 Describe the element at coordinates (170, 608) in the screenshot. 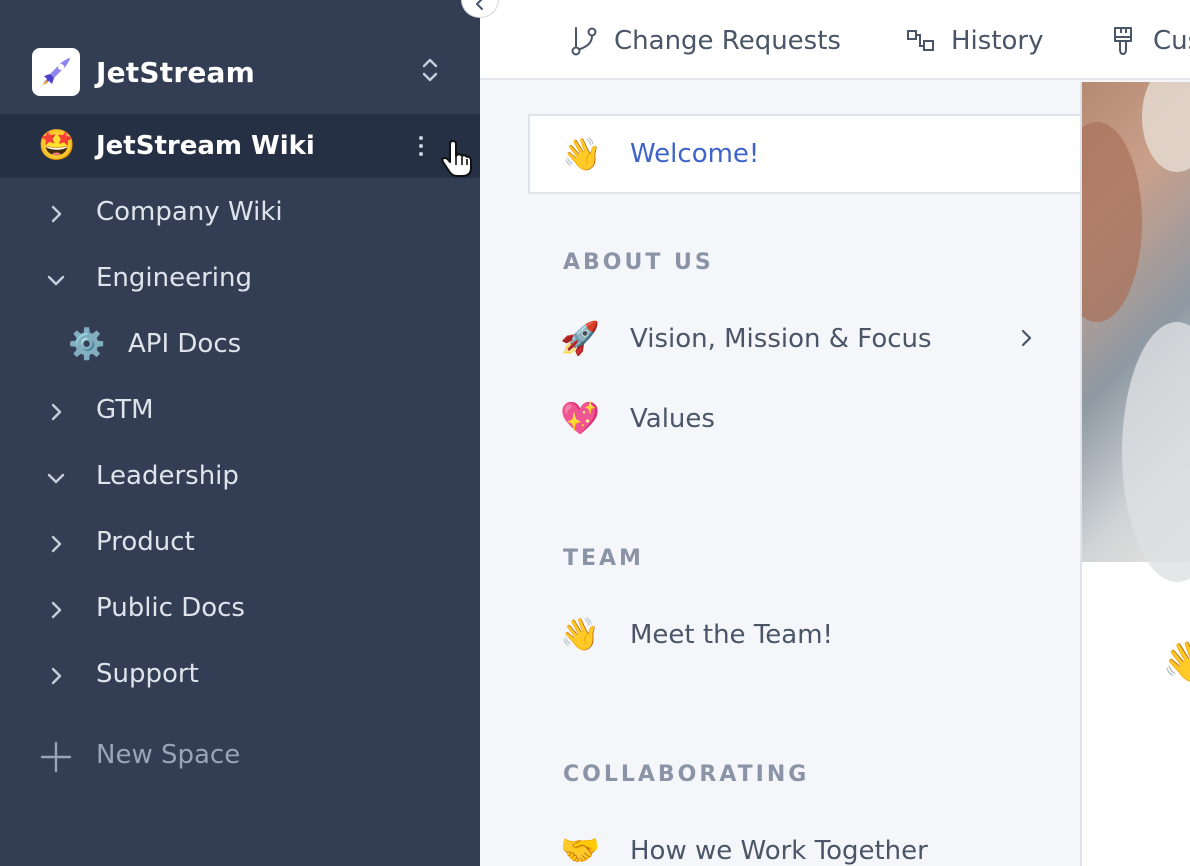

I see `sidebar-item-label: Public Docs` at that location.